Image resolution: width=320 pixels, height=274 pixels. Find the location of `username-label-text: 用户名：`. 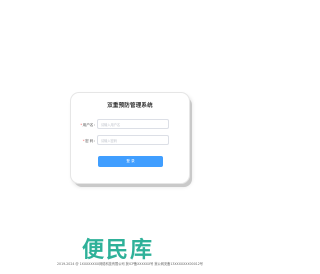

username-label-text: 用户名： is located at coordinates (89, 125).